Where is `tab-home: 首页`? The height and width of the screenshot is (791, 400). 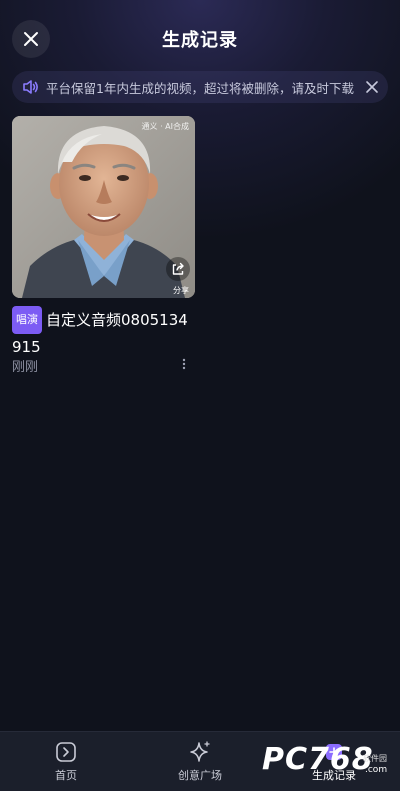
tab-home: 首页 is located at coordinates (66, 761).